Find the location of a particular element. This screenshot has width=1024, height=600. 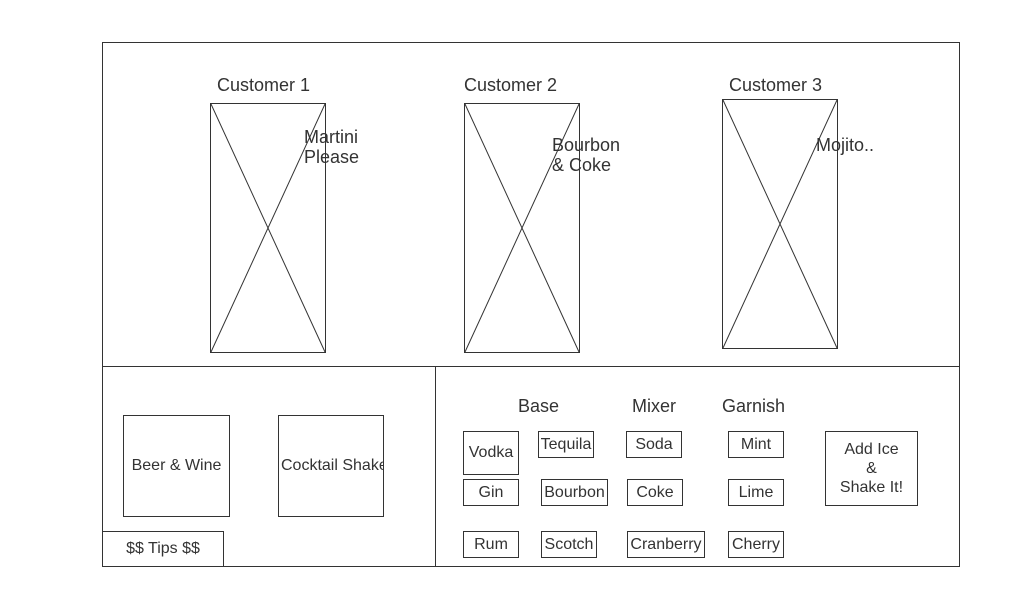

rum-button: Rum is located at coordinates (491, 544).